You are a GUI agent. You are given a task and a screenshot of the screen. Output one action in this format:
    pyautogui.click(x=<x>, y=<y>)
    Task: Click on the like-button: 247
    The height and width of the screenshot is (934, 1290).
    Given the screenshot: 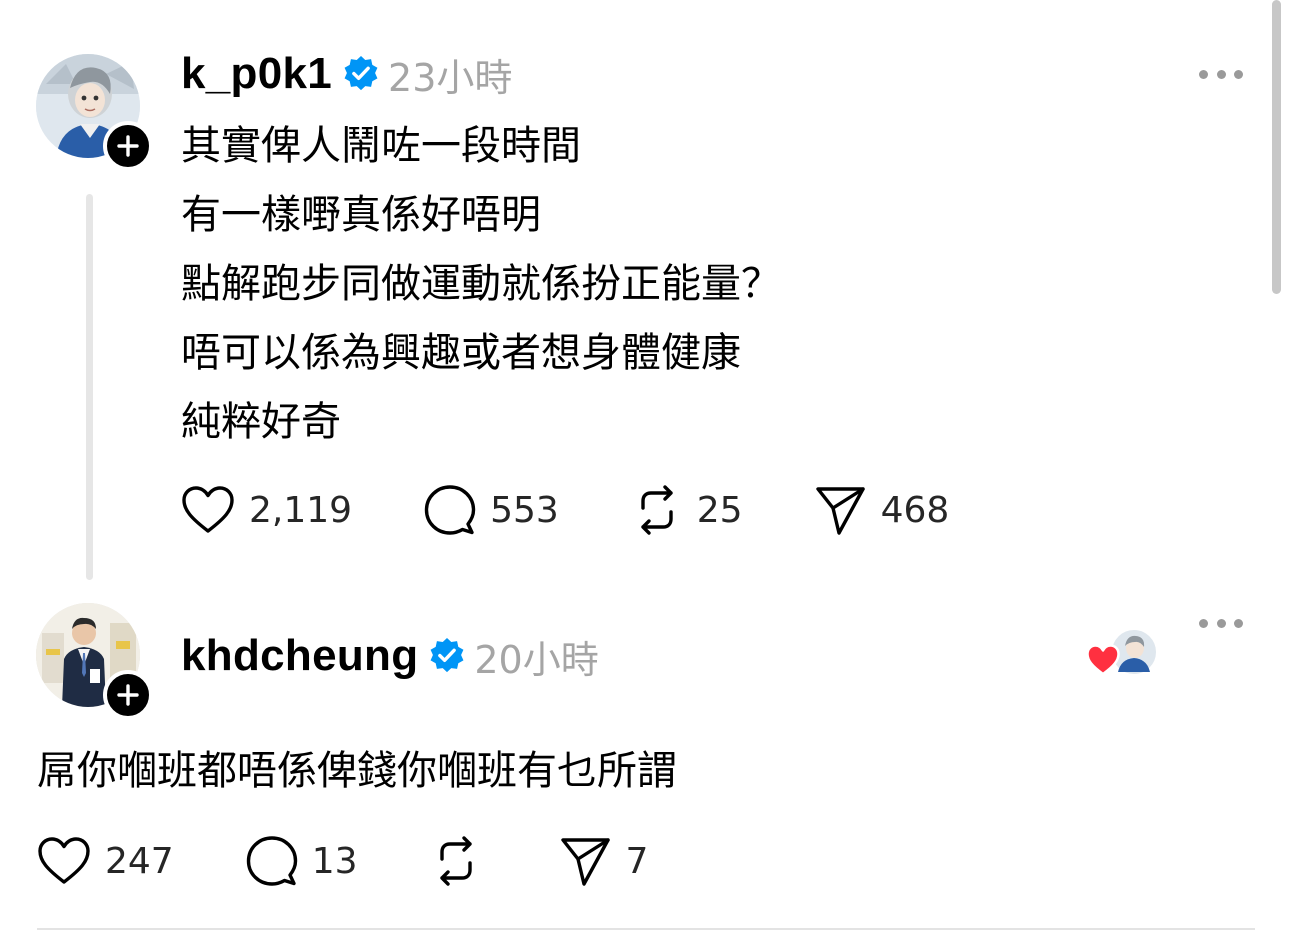 What is the action you would take?
    pyautogui.click(x=105, y=861)
    